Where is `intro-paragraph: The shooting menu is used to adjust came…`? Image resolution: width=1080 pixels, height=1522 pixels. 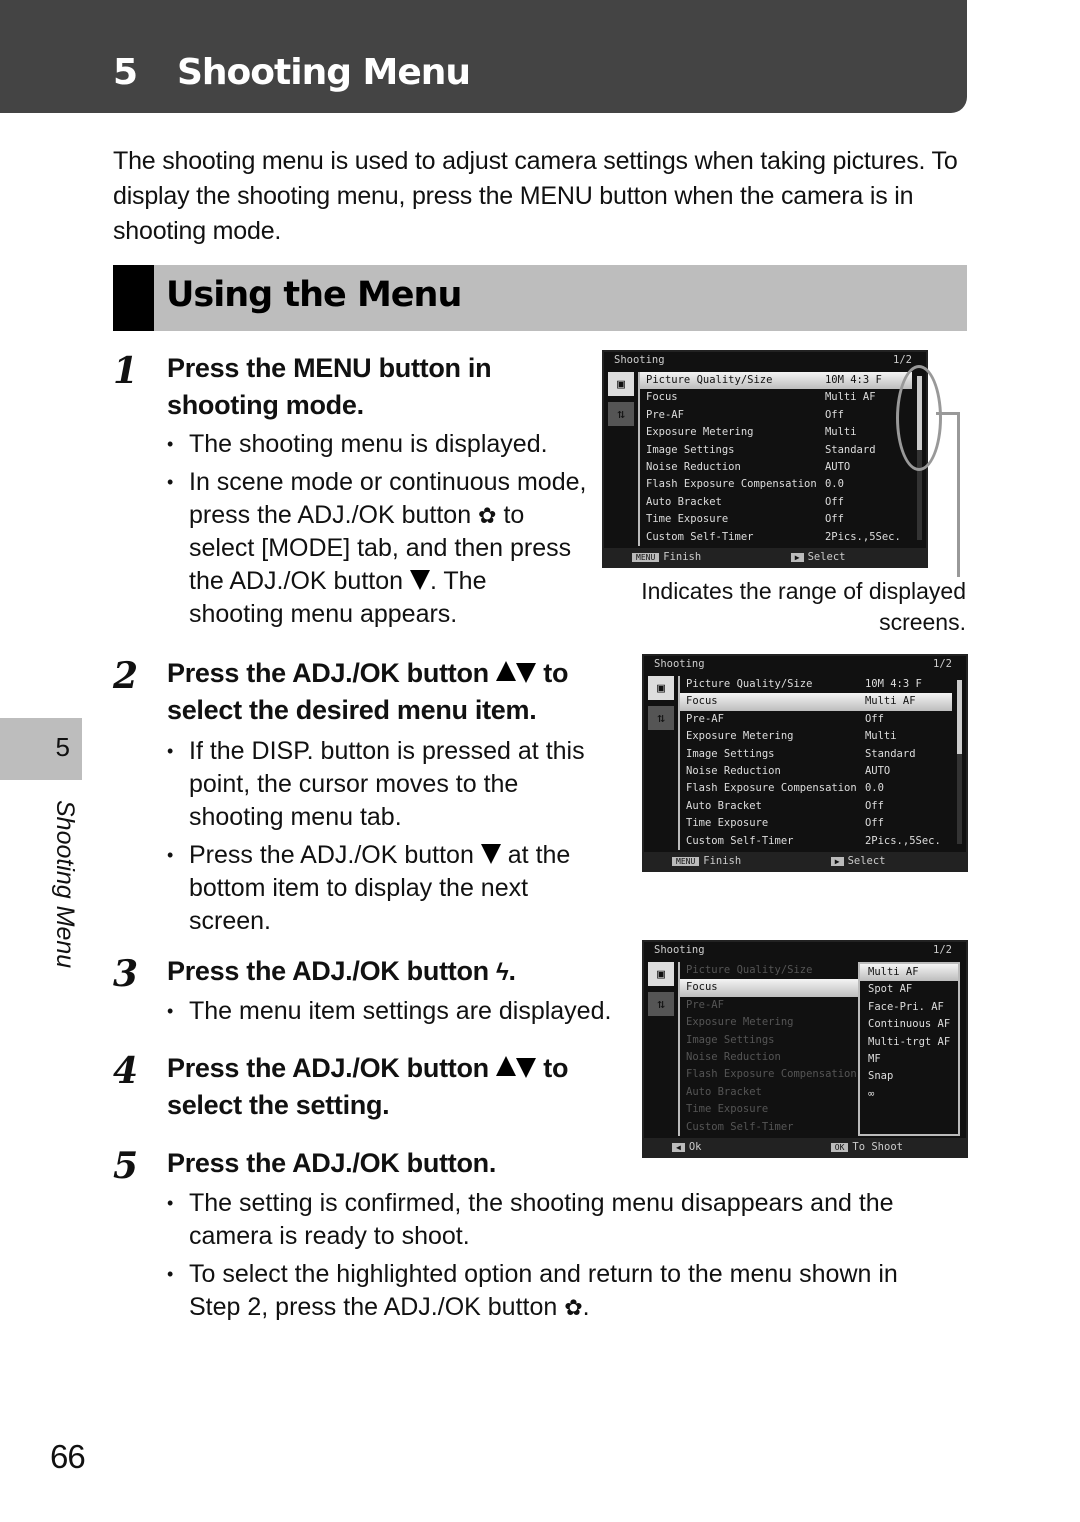 intro-paragraph: The shooting menu is used to adjust came… is located at coordinates (535, 196).